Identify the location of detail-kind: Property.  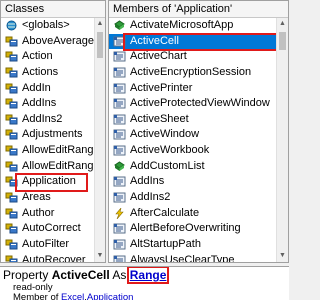
(27, 275).